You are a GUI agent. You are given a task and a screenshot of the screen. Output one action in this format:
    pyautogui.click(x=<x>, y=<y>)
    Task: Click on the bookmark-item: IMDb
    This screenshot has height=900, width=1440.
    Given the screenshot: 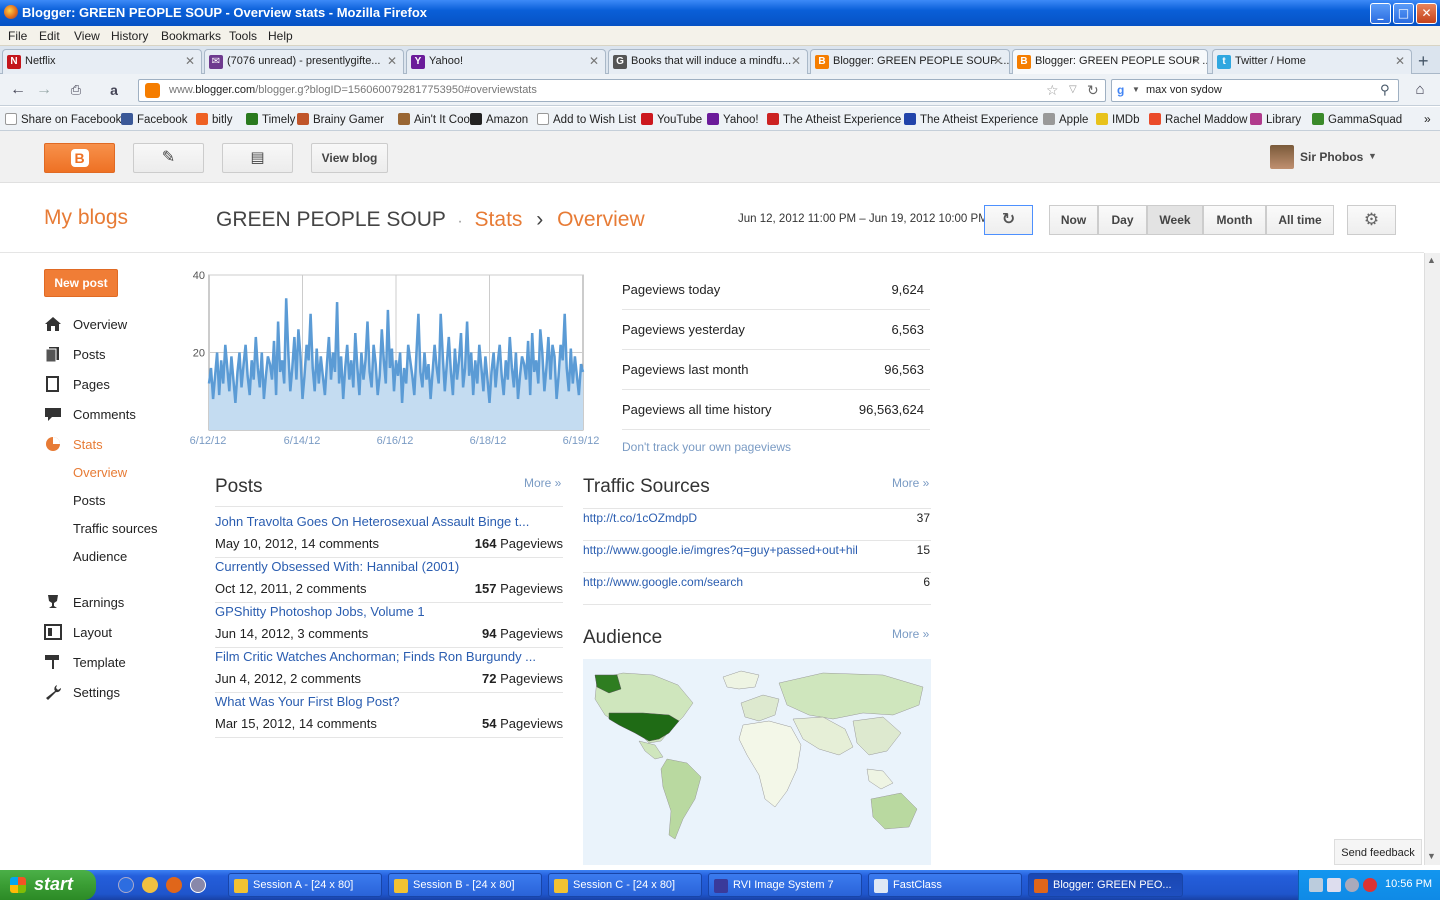 What is the action you would take?
    pyautogui.click(x=1117, y=119)
    